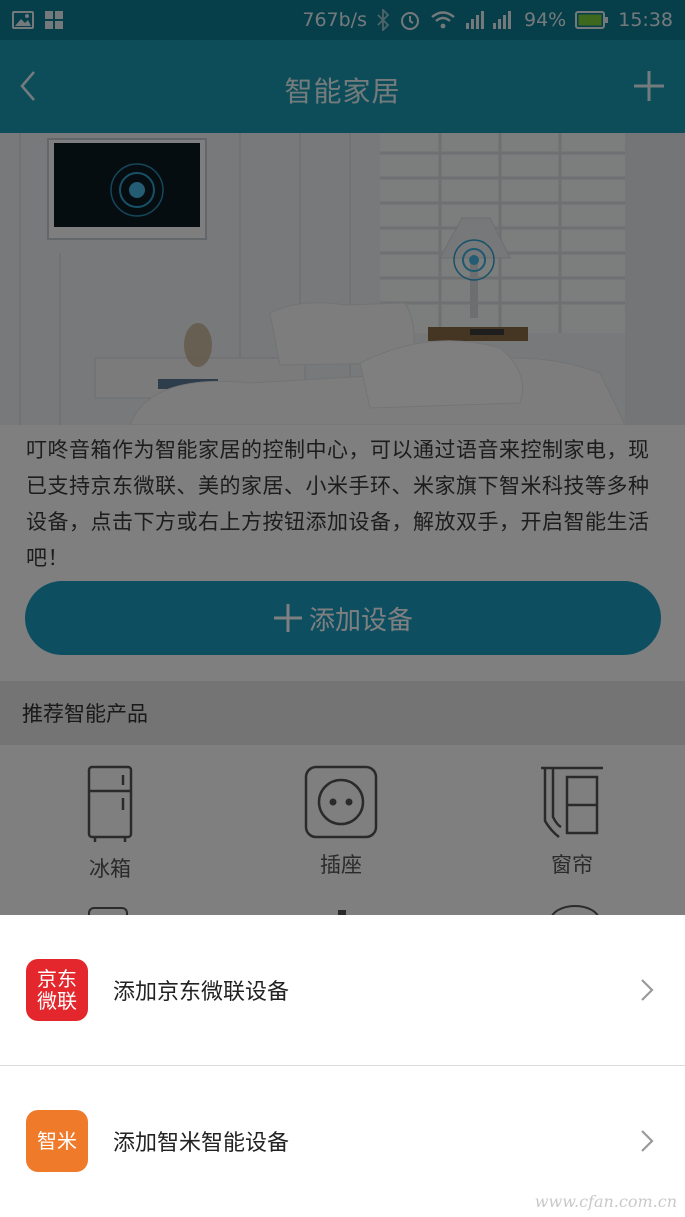  I want to click on logo-text: 智米, so click(57, 1141).